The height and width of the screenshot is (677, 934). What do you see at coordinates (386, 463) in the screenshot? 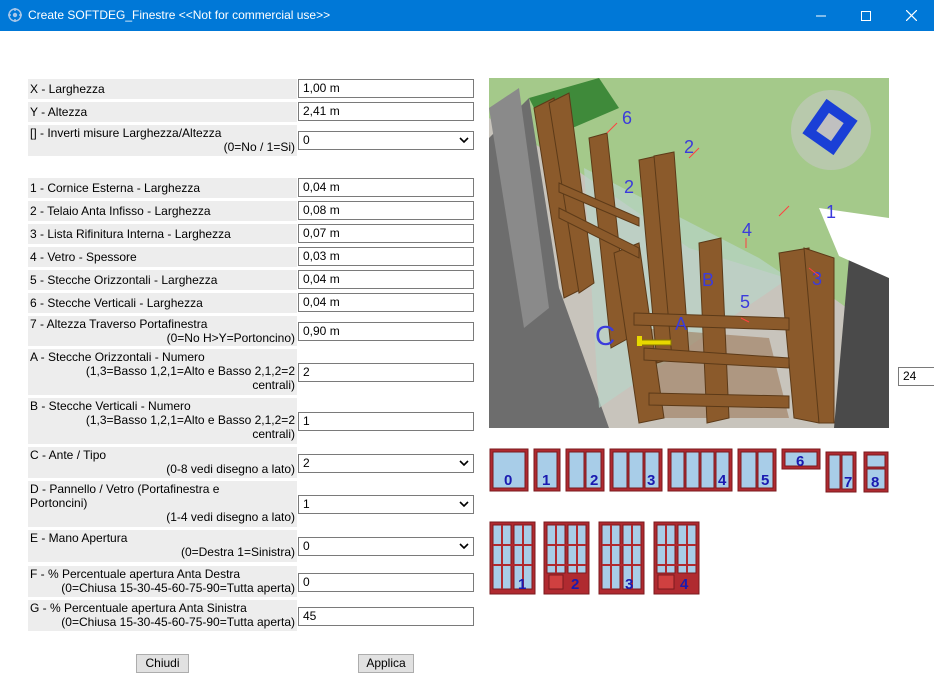
I see `sash-type-select: 2` at bounding box center [386, 463].